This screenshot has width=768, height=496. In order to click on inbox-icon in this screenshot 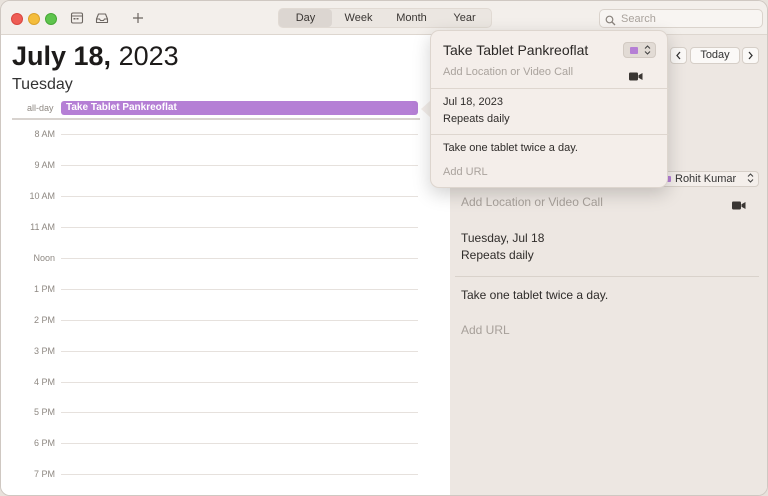, I will do `click(102, 18)`.